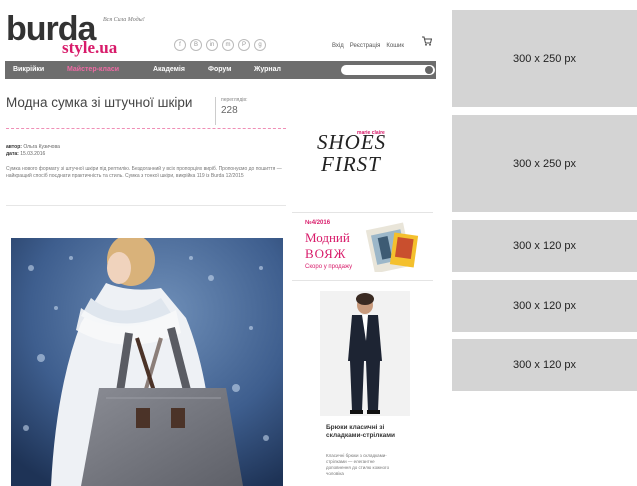 The width and height of the screenshot is (637, 486). I want to click on placeholder-300x120-1: 300 x 120 px, so click(544, 246).